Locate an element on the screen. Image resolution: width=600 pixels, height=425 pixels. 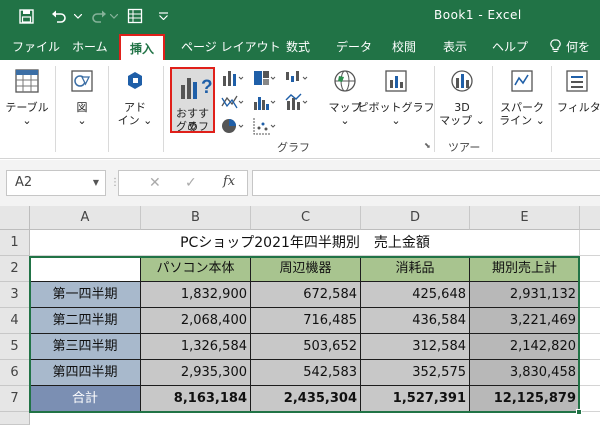
row-header-4: 4 is located at coordinates (15, 321).